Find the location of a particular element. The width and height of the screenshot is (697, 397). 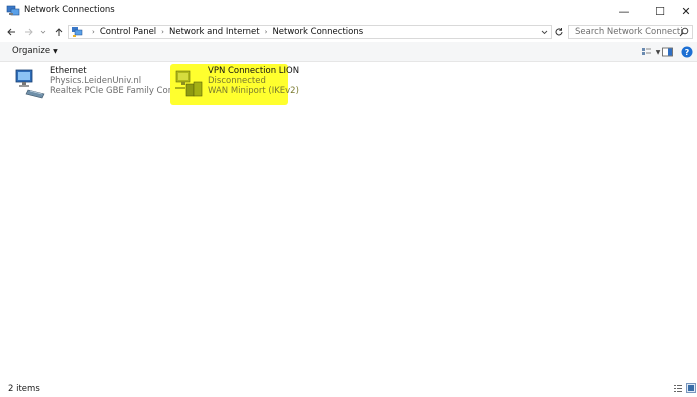

forward-arrow-icon is located at coordinates (29, 32).